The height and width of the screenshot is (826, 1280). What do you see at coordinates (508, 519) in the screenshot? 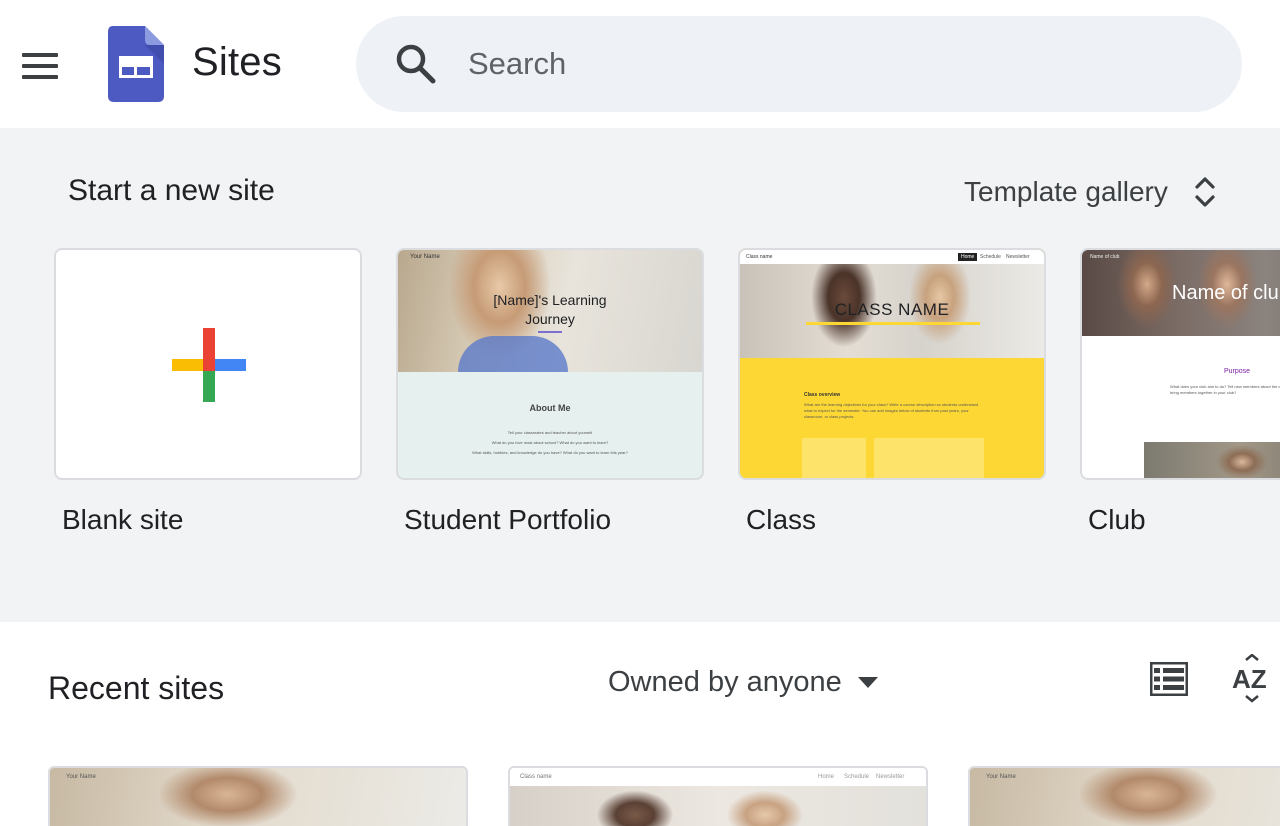
I see `template-card-label: Student Portfolio` at bounding box center [508, 519].